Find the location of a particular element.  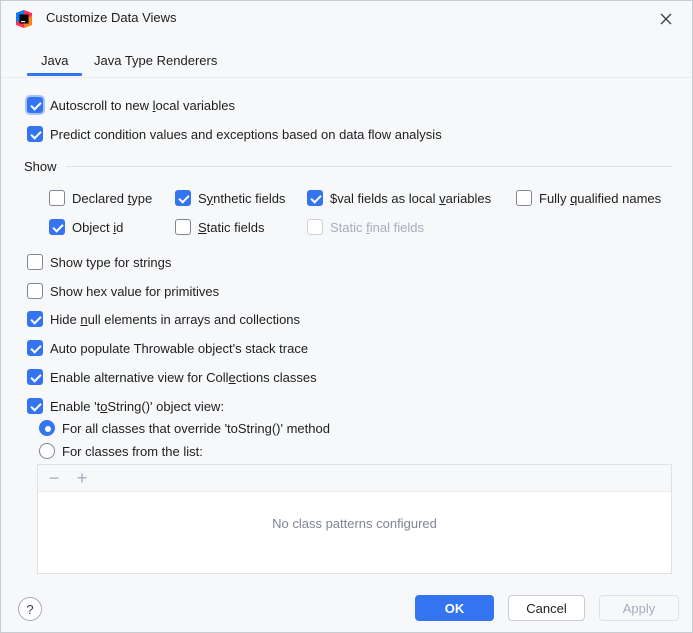

predict-values-checkbox is located at coordinates (35, 134).